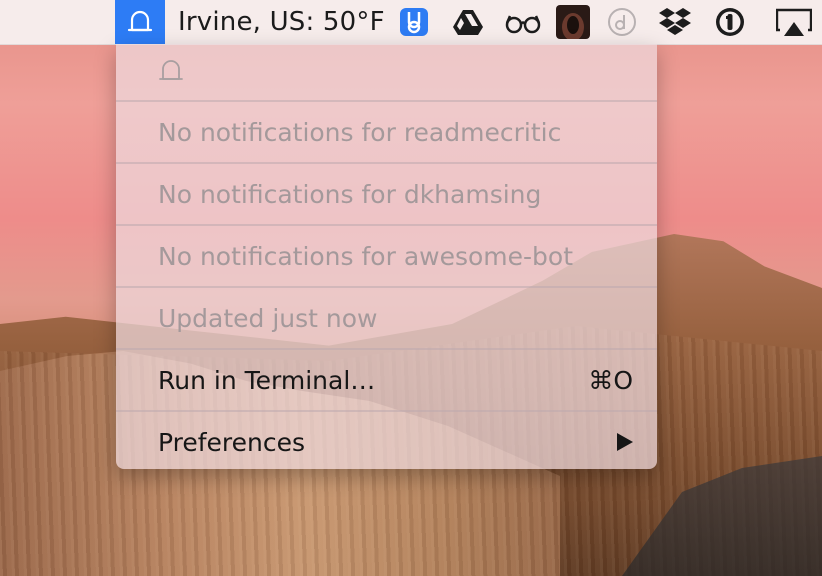 This screenshot has width=822, height=576. I want to click on menu-item-preferences: Preferences, so click(386, 440).